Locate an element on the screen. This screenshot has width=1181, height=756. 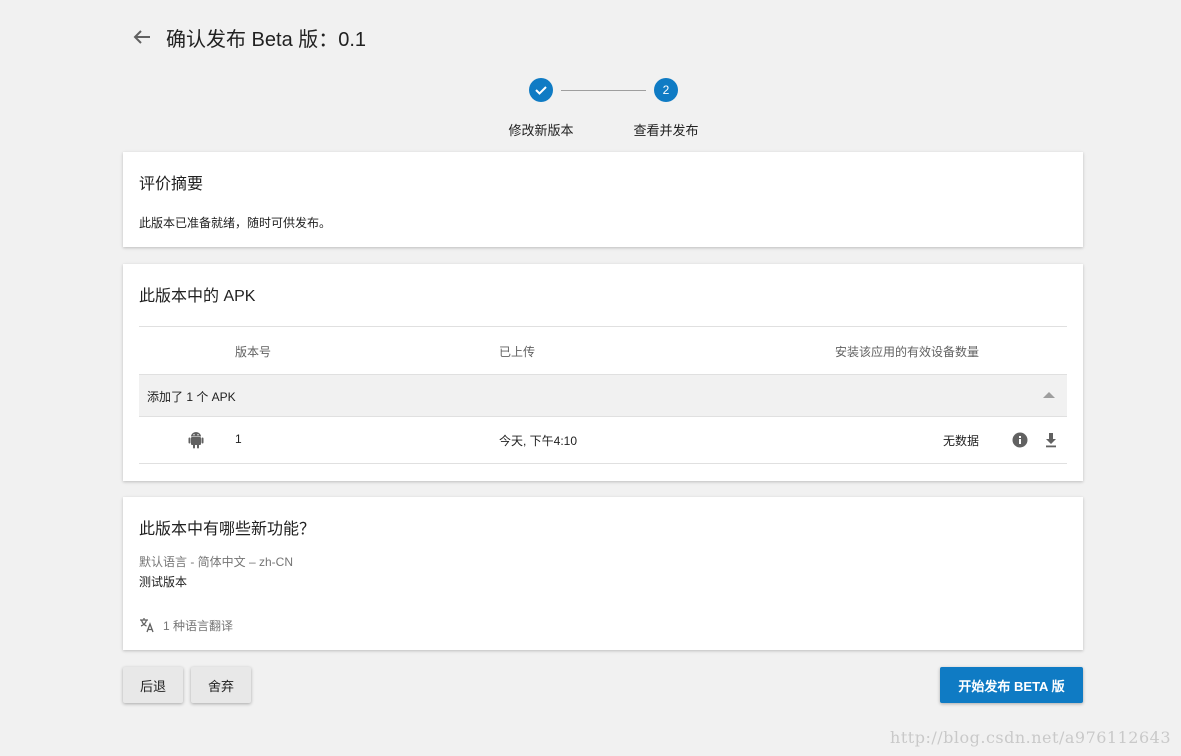
step-1-done is located at coordinates (541, 90).